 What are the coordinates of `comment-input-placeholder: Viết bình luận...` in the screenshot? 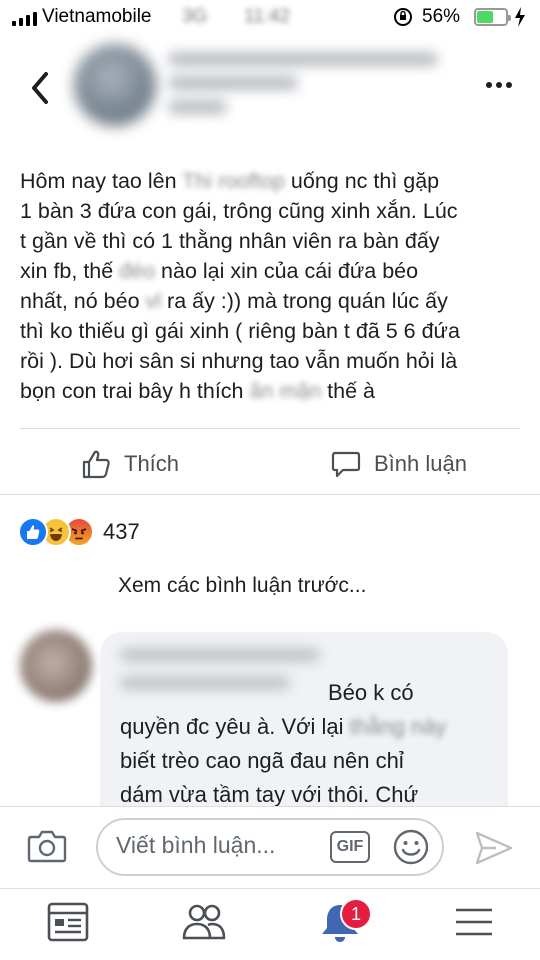 It's located at (196, 845).